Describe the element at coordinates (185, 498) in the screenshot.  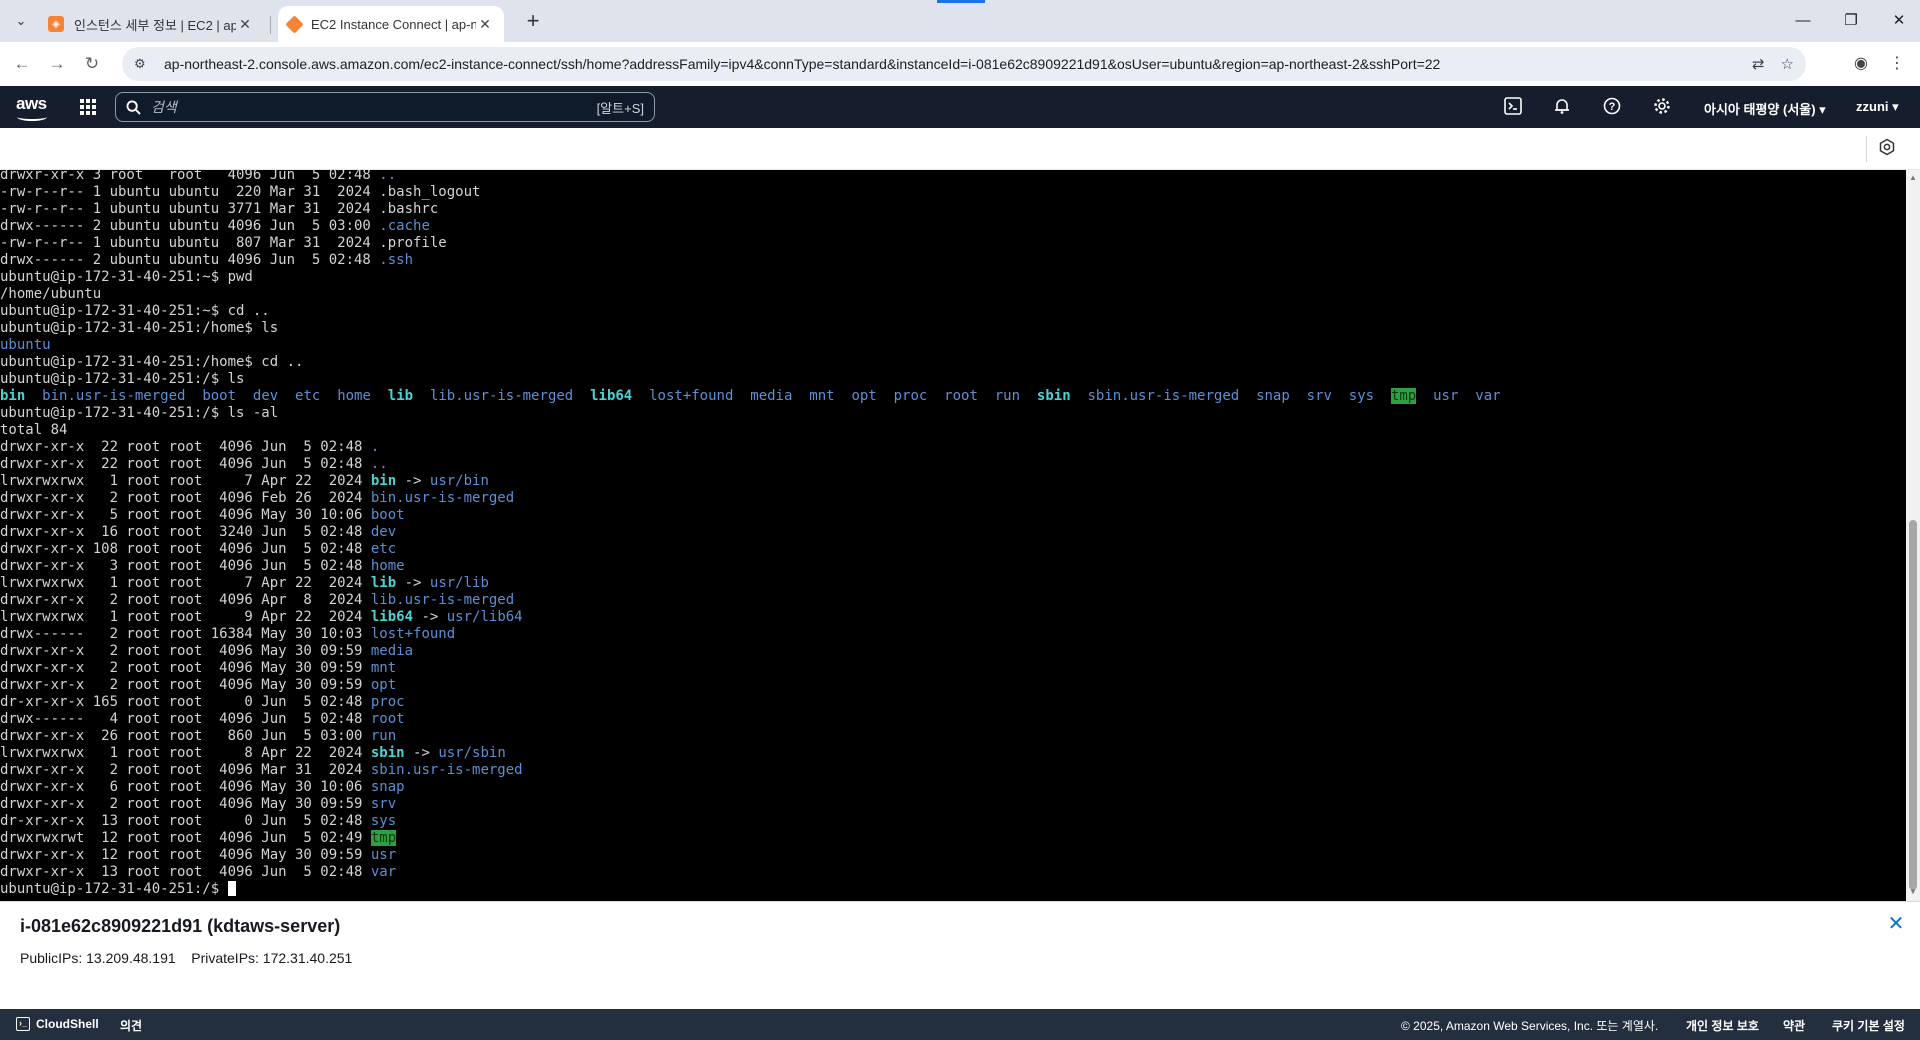
I see `terminal-text: drwxr-xr-x 2 root root 4096 Feb 26 2024` at that location.